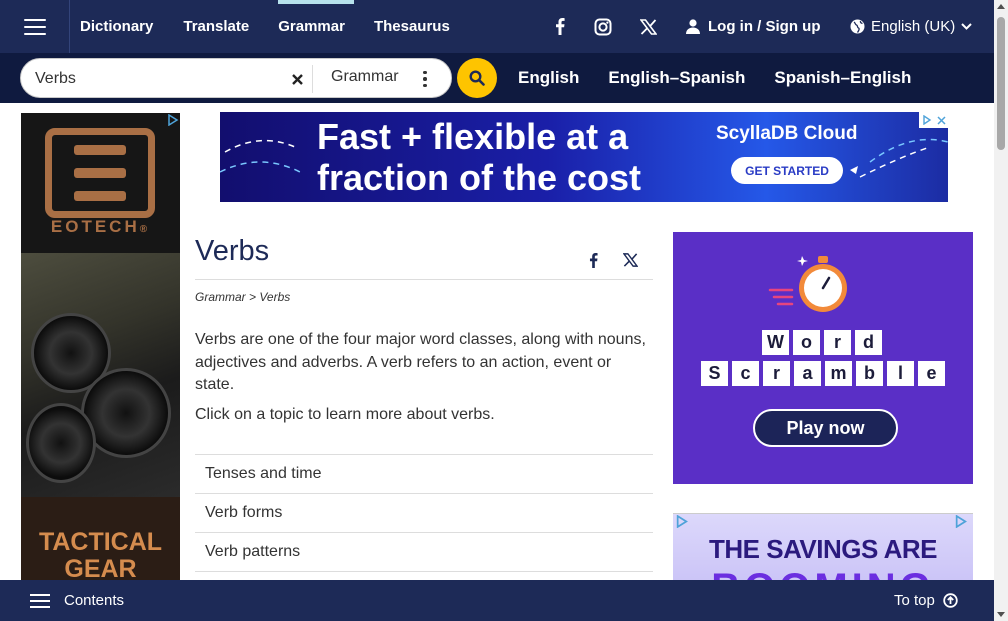  What do you see at coordinates (316, 26) in the screenshot?
I see `nav-link-grammar: Grammar` at bounding box center [316, 26].